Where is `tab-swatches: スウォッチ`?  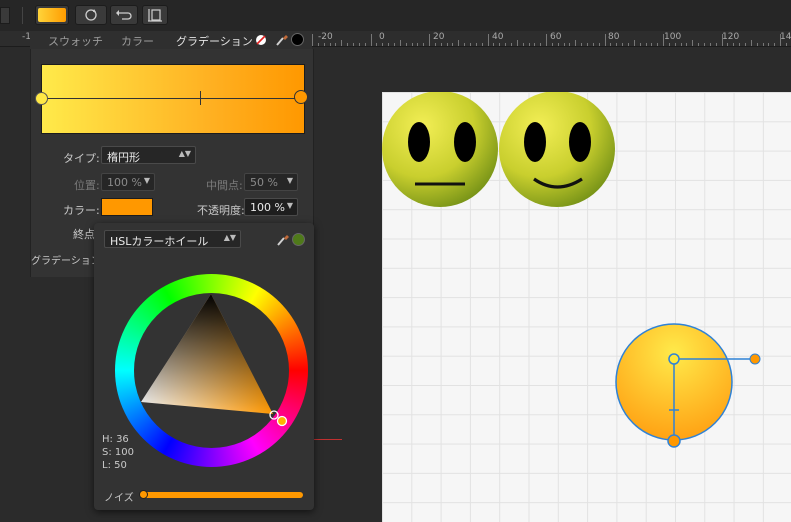 tab-swatches: スウォッチ is located at coordinates (75, 41).